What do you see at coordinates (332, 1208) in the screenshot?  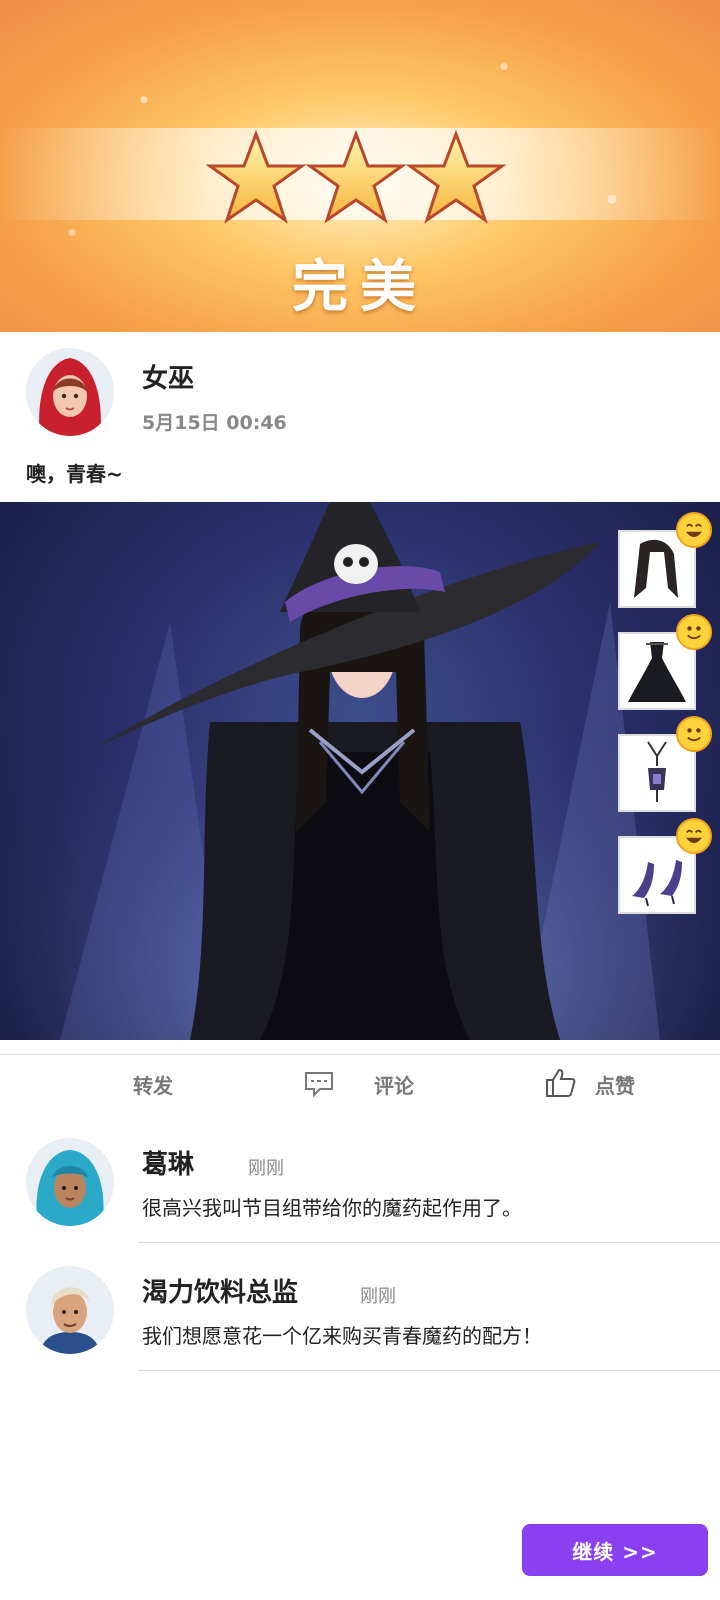 I see `comment-text: 很高兴我叫节目组带给你的魔药起作用了。` at bounding box center [332, 1208].